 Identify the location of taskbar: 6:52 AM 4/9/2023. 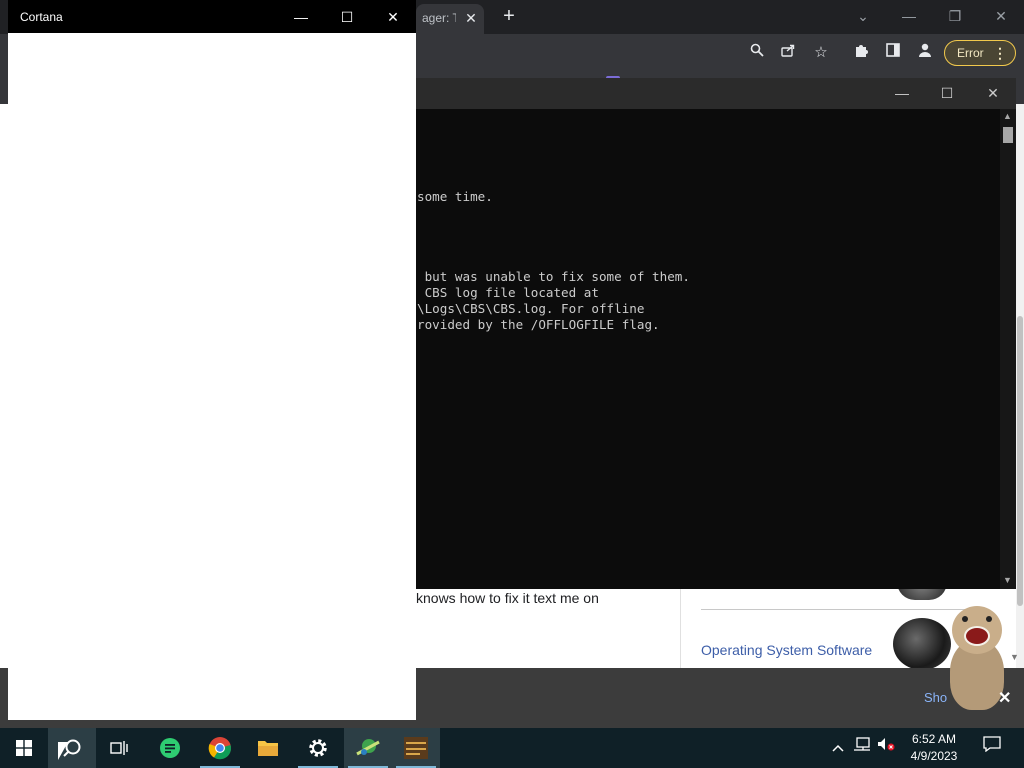
(512, 748).